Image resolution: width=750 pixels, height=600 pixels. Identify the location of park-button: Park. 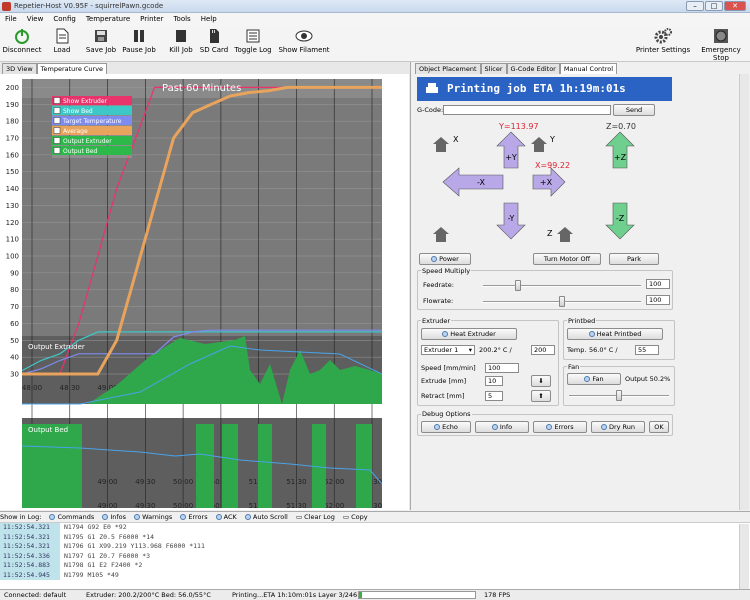
(634, 259).